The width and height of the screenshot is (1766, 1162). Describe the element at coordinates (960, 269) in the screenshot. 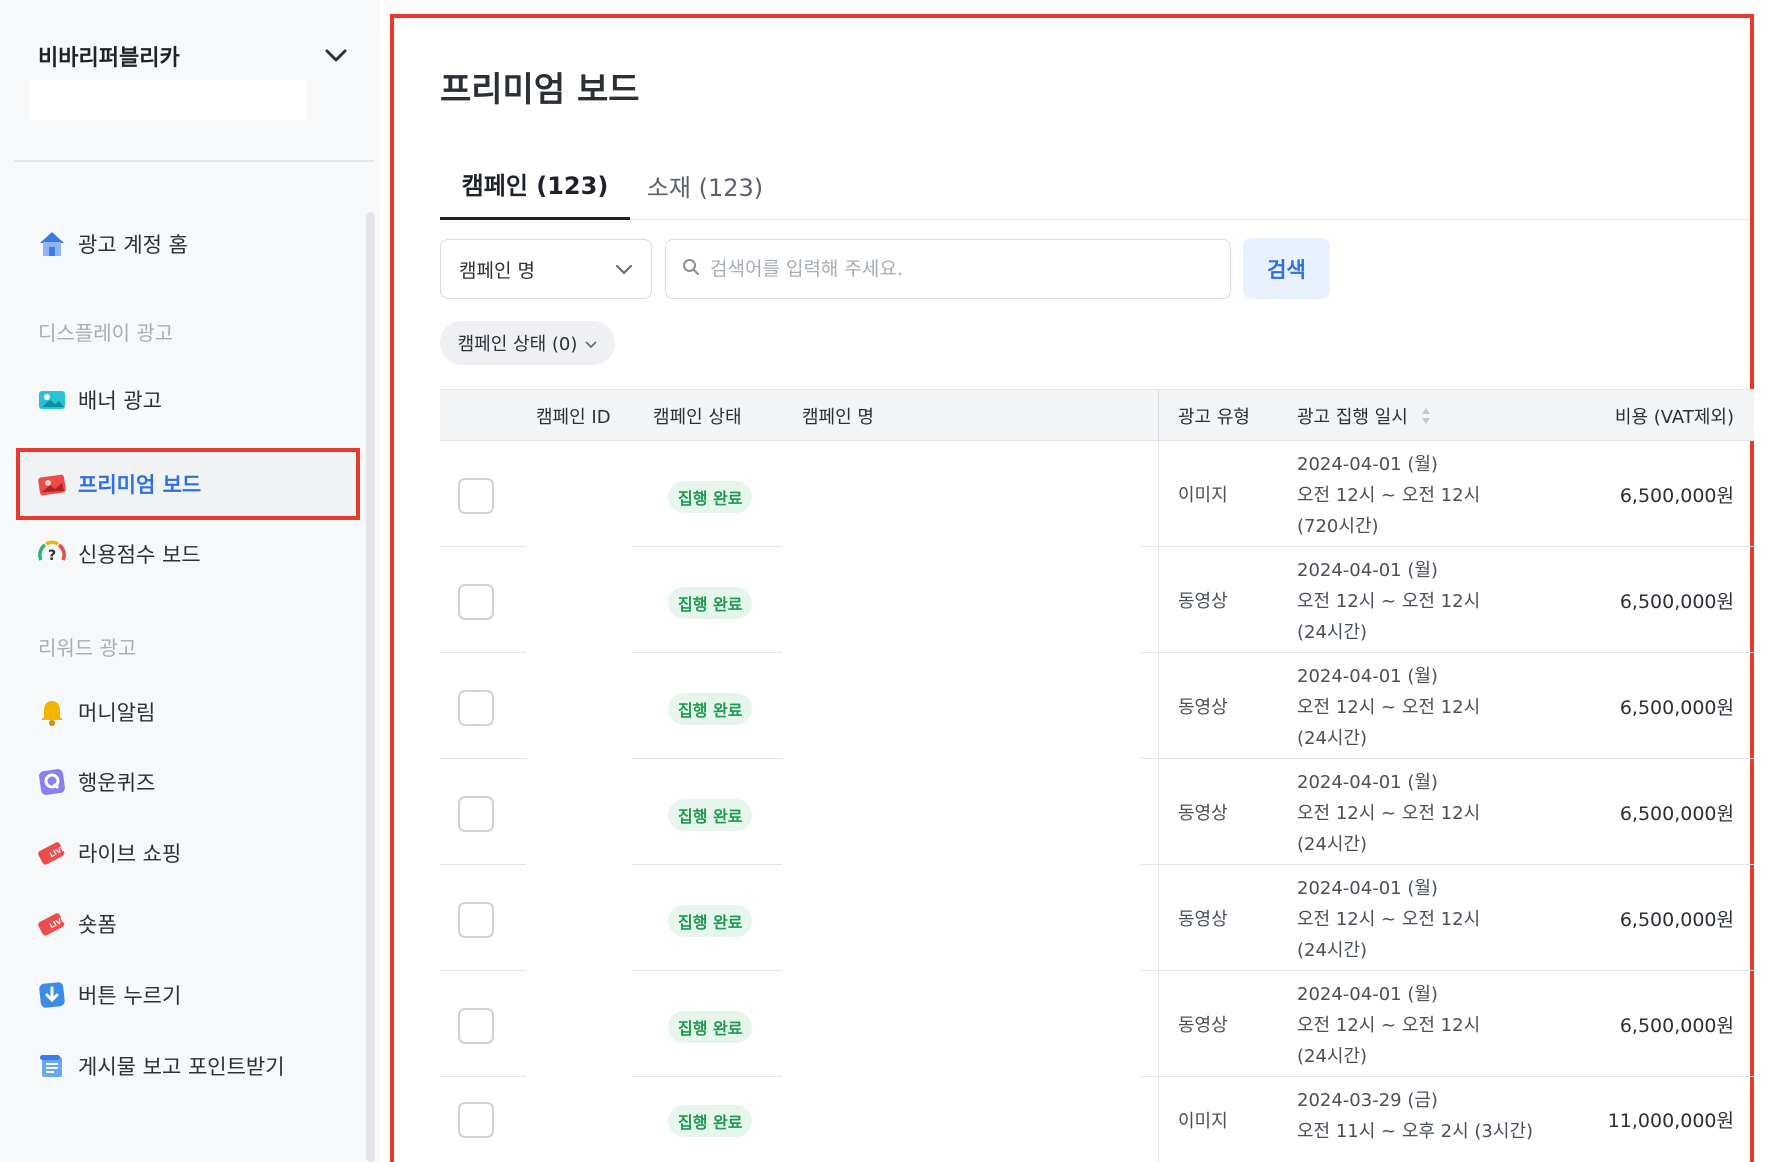

I see `search-input` at that location.